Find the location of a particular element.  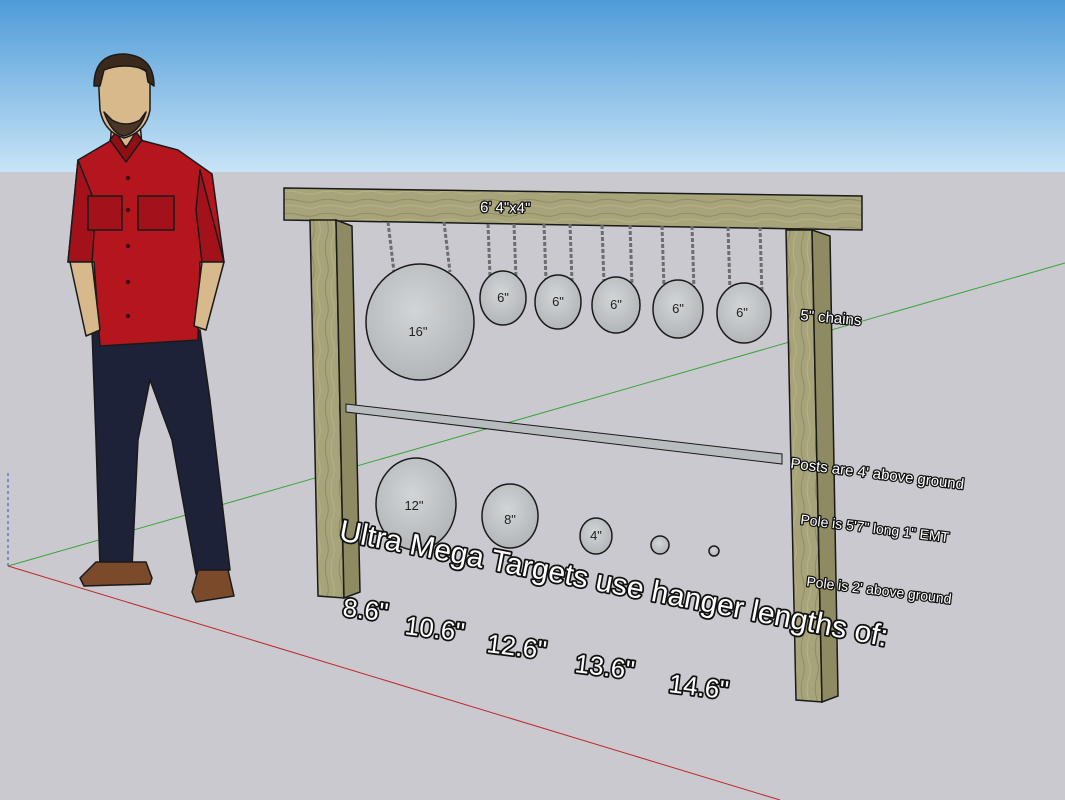

lower-target-label: 8" is located at coordinates (510, 519).